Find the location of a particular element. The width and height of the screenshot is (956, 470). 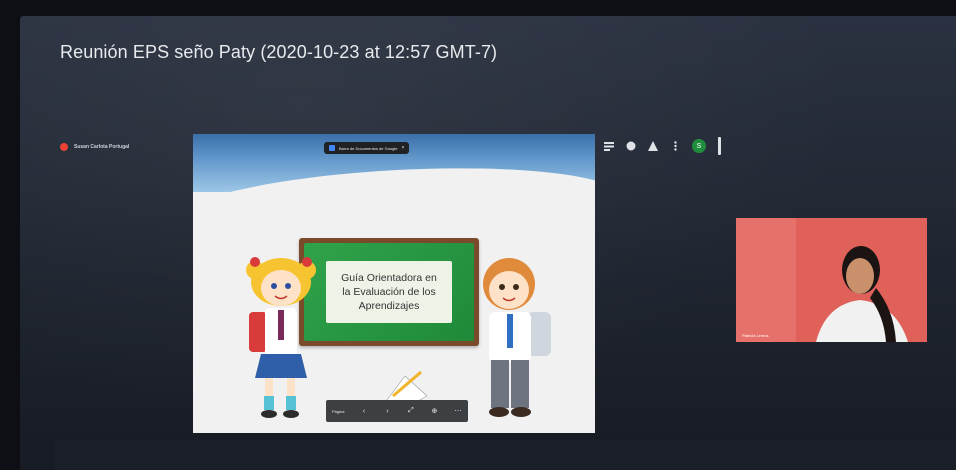

close-icon: × is located at coordinates (402, 148).